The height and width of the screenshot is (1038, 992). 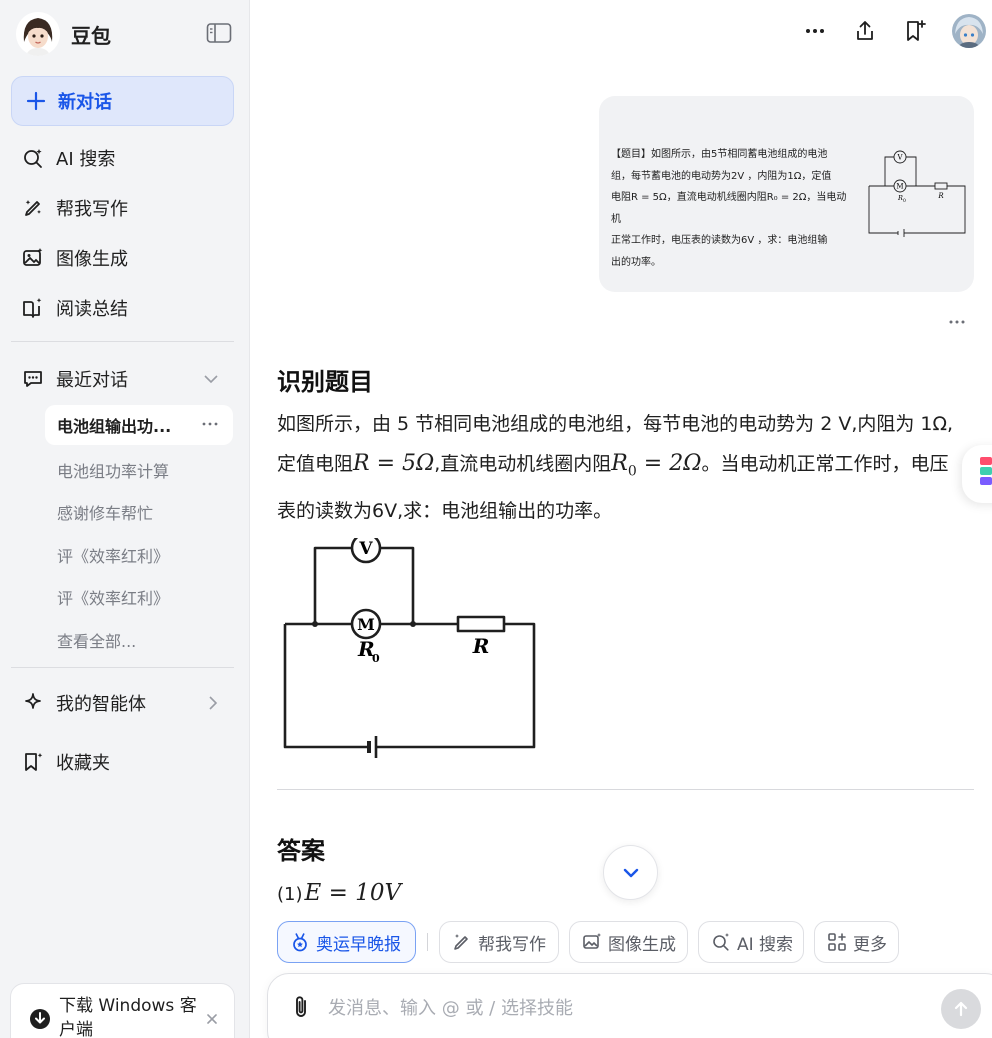 I want to click on problem-text: ,直流电动机线圈内阻, so click(x=523, y=464).